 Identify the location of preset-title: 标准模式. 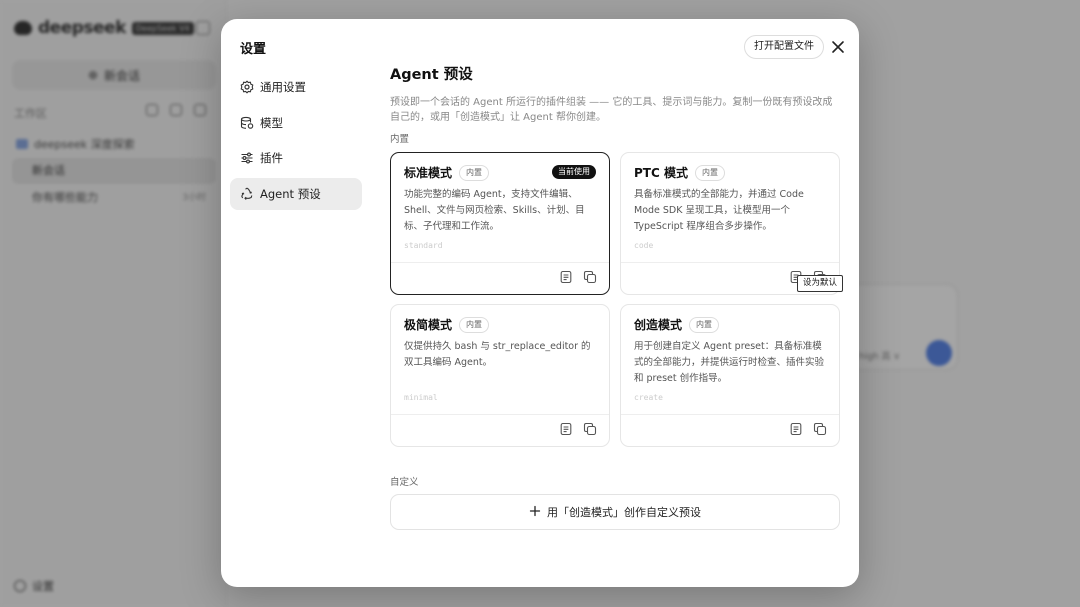
(428, 173).